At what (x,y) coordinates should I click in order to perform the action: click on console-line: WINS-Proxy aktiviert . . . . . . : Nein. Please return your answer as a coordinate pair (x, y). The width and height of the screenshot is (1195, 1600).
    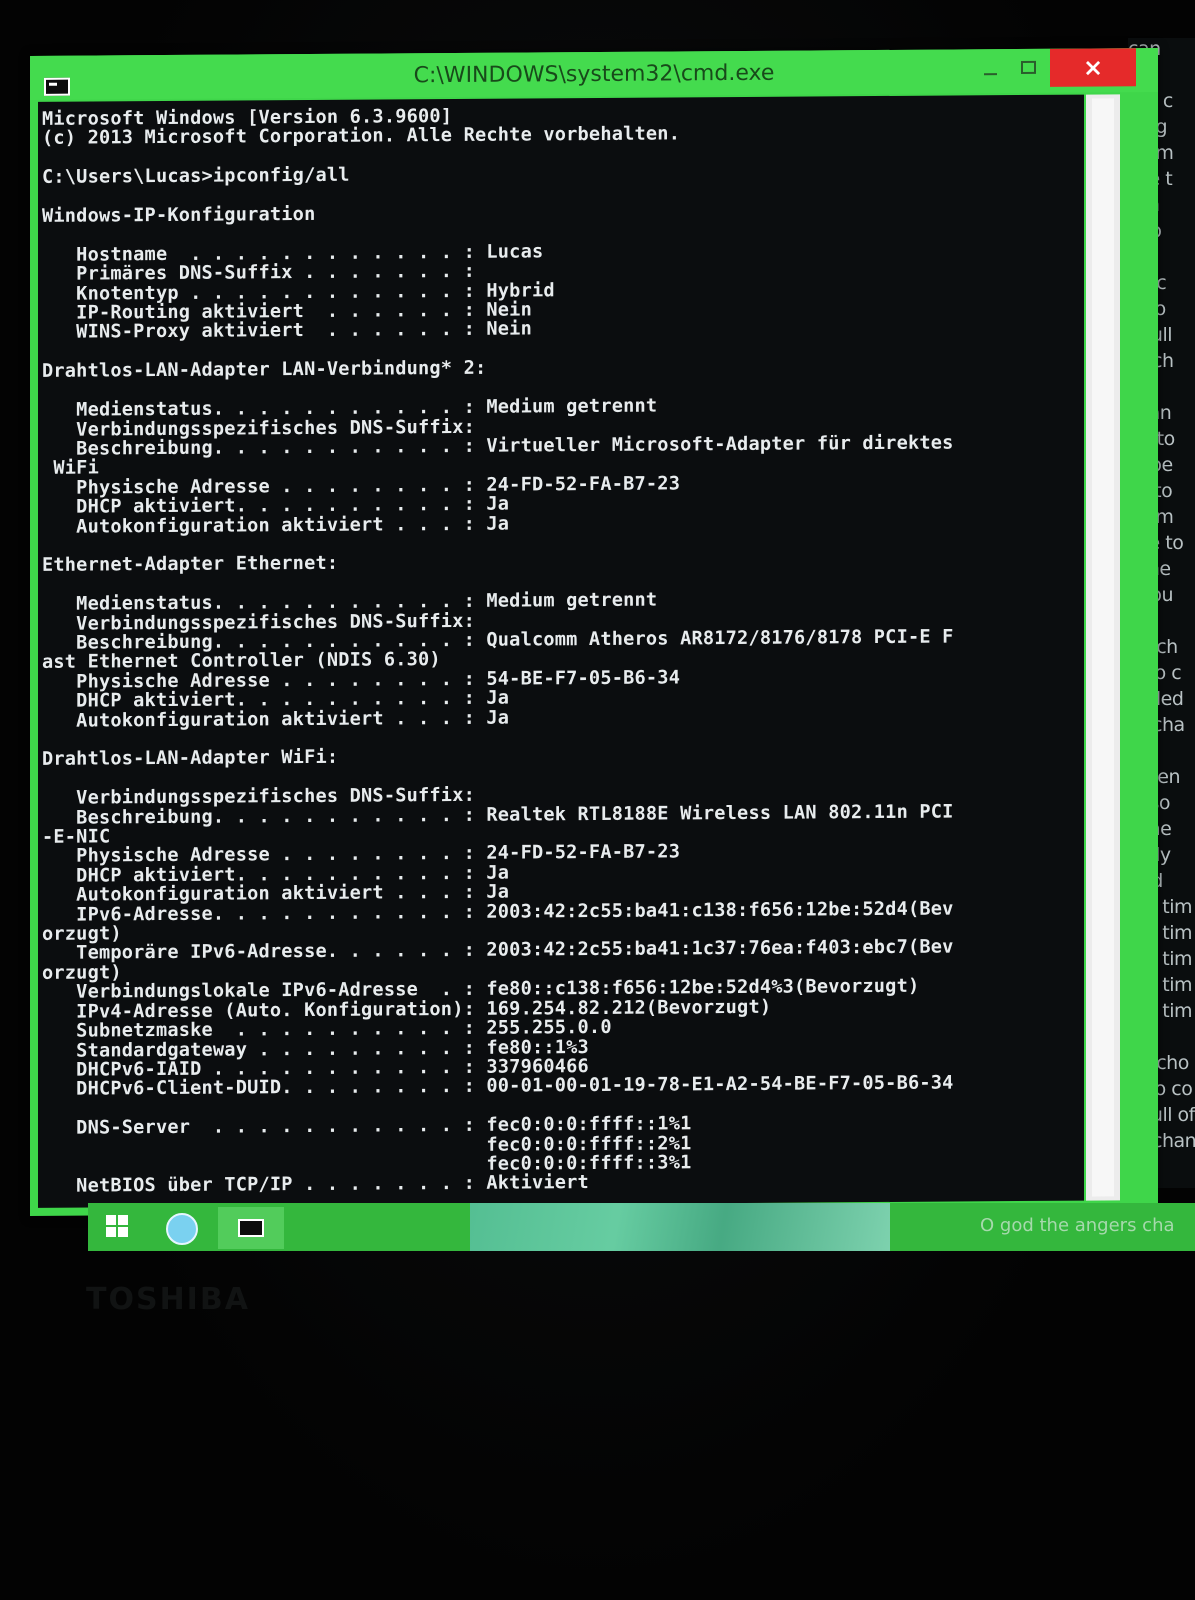
    Looking at the image, I should click on (304, 331).